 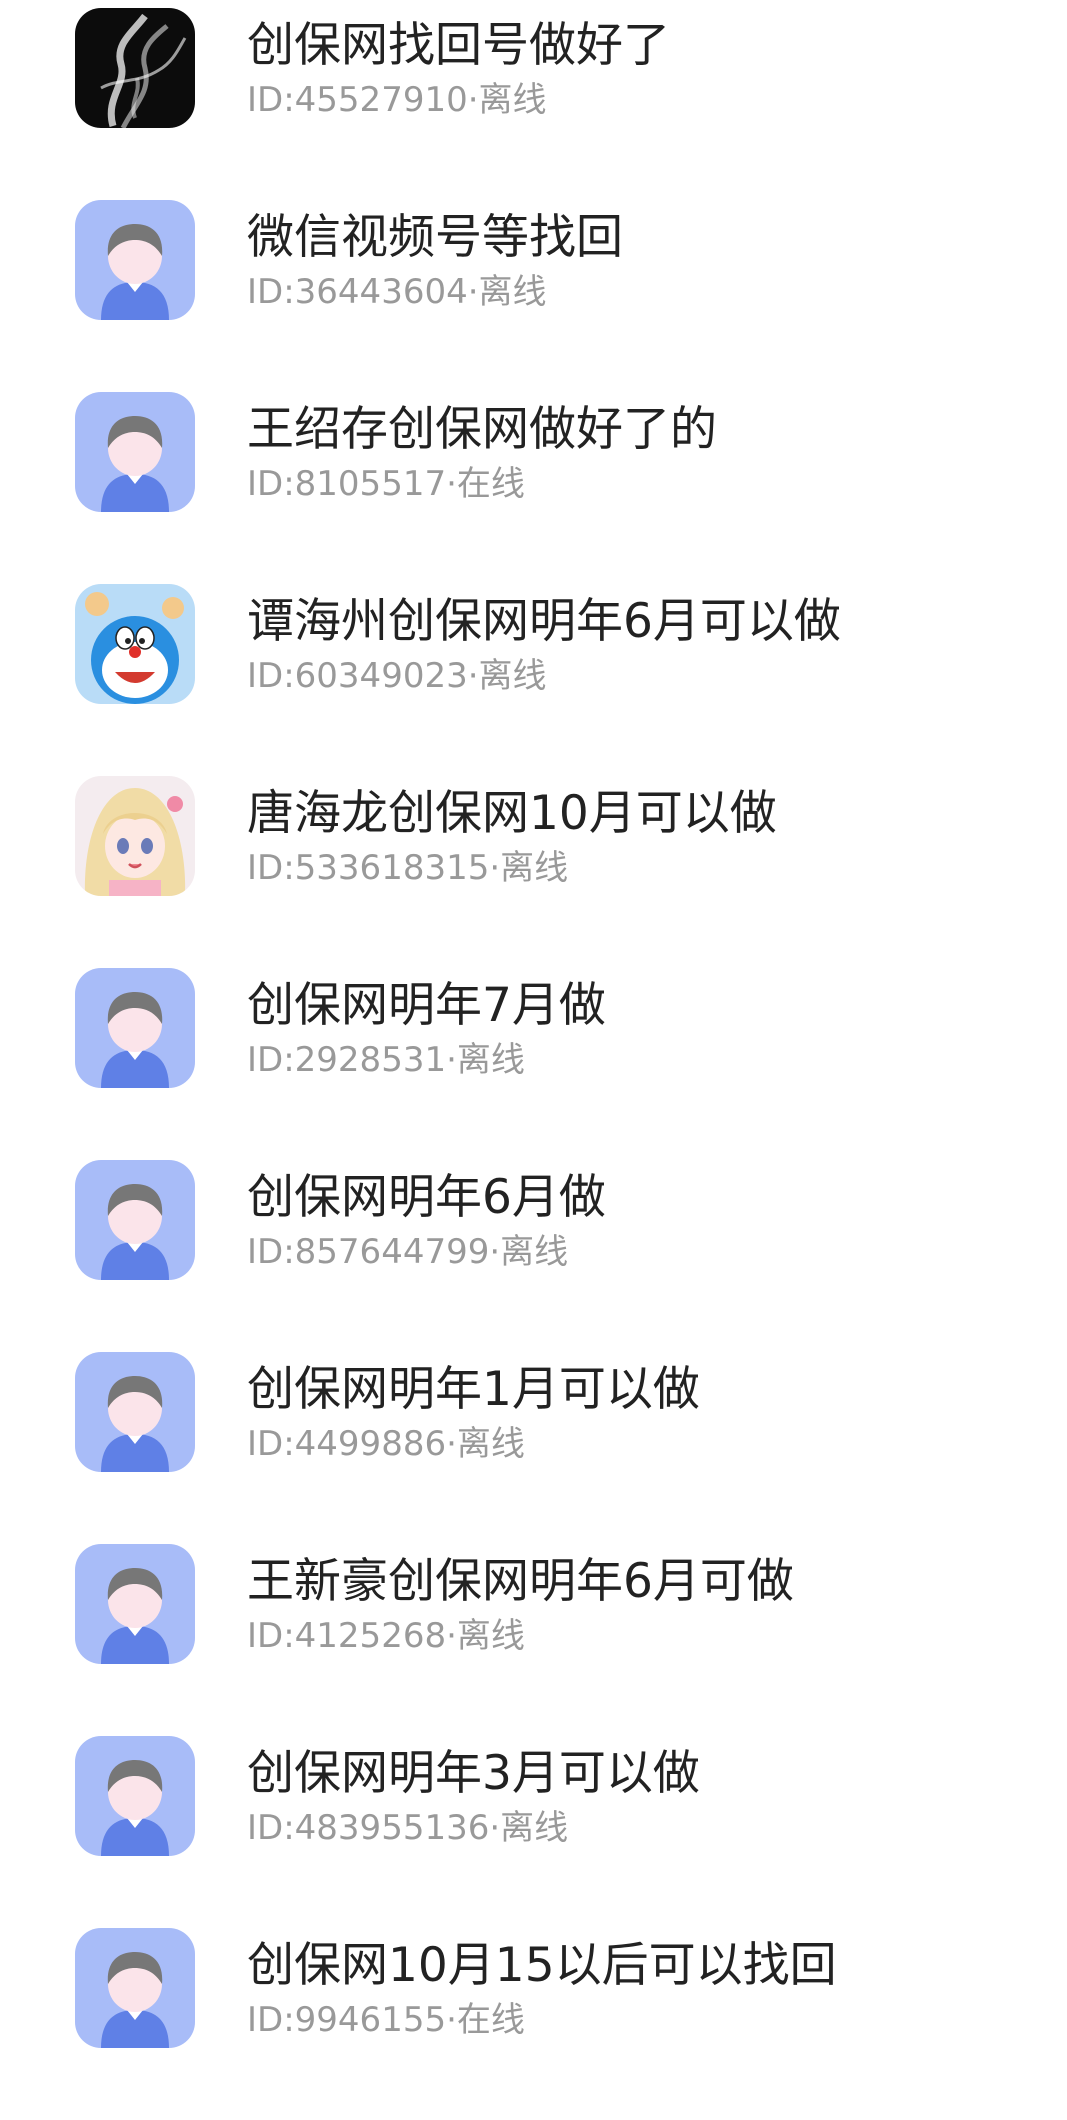 I want to click on contact-id-status: ID:483955136·离线, so click(x=408, y=1828).